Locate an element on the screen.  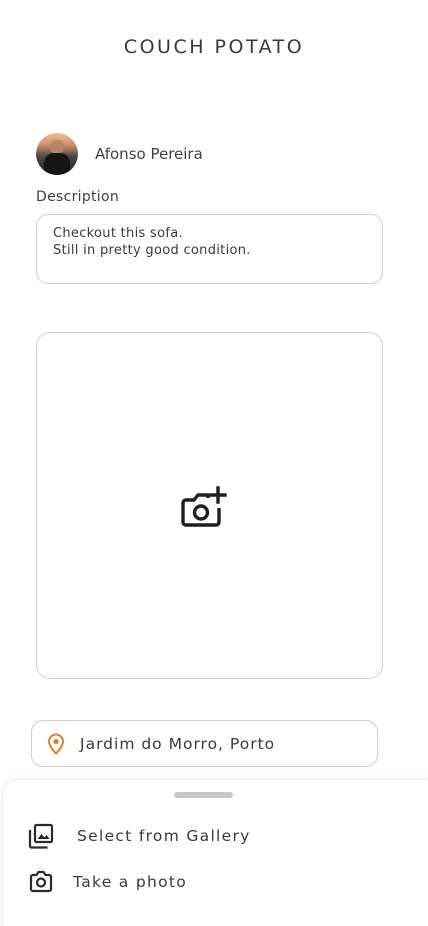
avatar is located at coordinates (57, 154).